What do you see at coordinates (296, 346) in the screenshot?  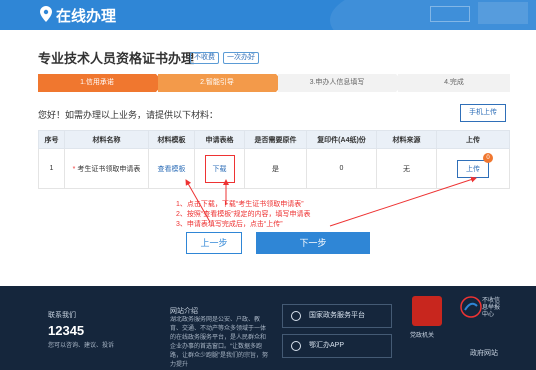 I see `phone-app-icon` at bounding box center [296, 346].